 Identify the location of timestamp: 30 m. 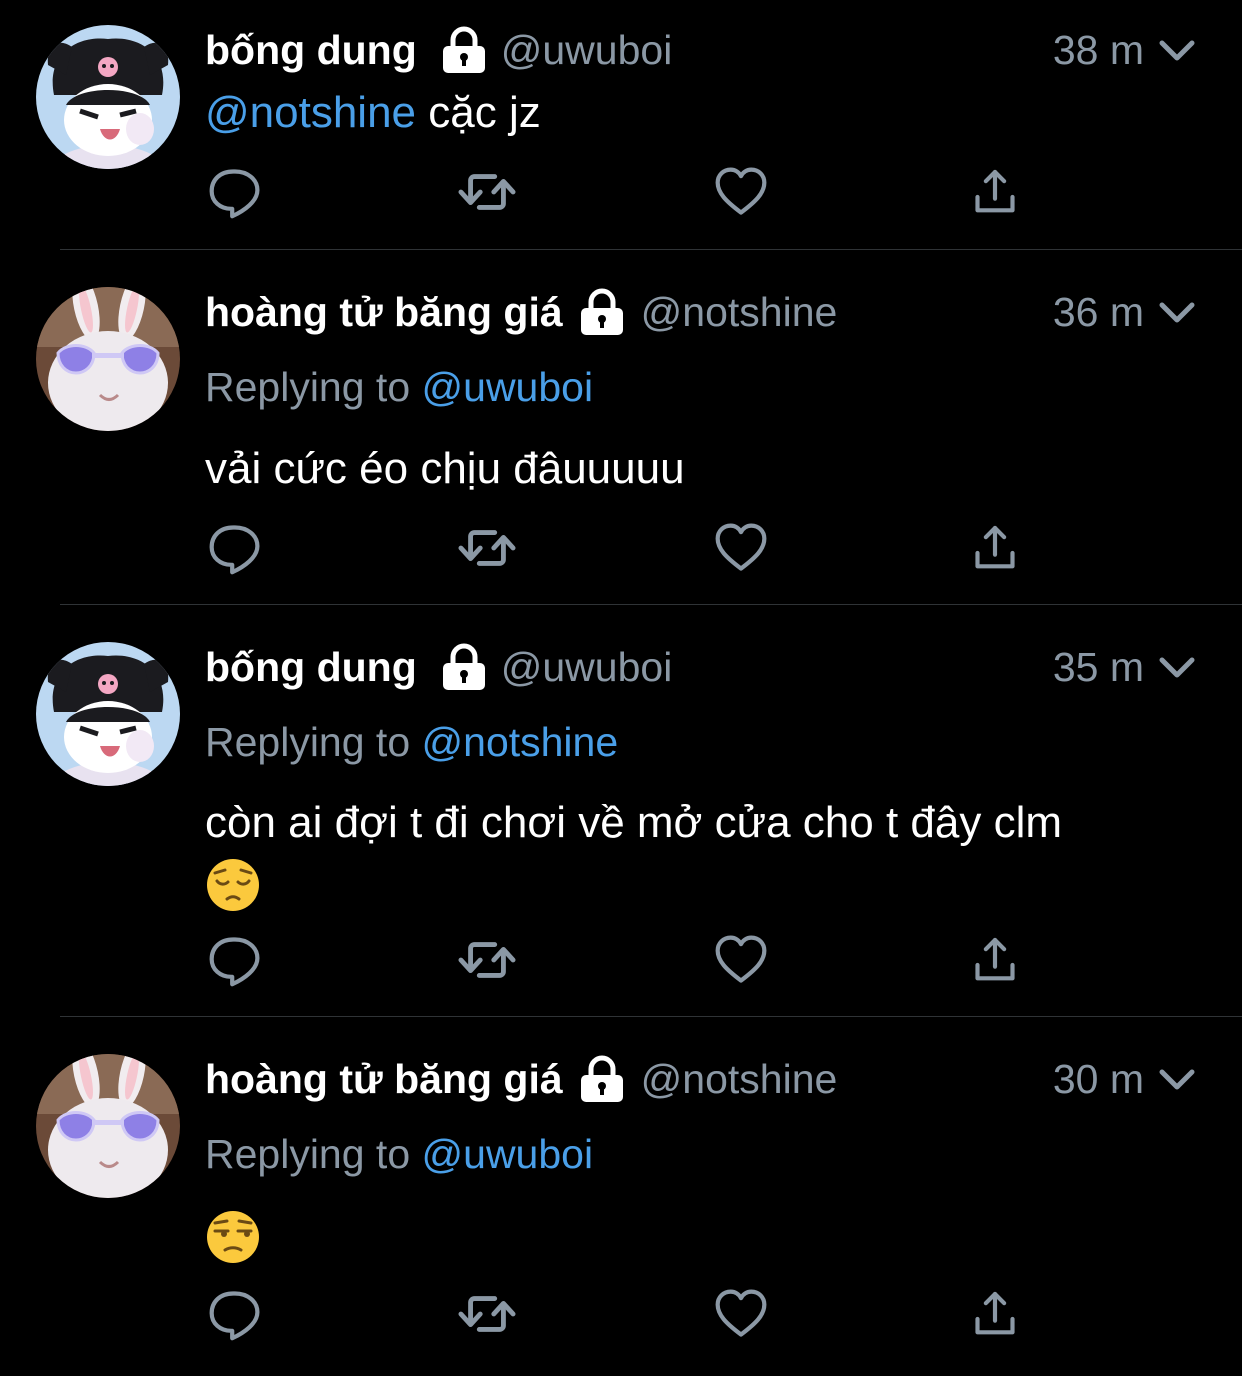
(1098, 1079).